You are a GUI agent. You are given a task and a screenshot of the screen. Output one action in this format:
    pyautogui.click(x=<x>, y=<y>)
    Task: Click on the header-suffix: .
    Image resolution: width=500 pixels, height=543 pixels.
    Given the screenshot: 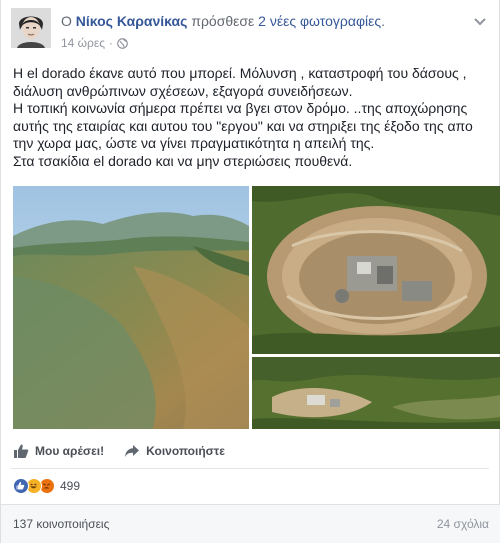 What is the action you would take?
    pyautogui.click(x=383, y=21)
    